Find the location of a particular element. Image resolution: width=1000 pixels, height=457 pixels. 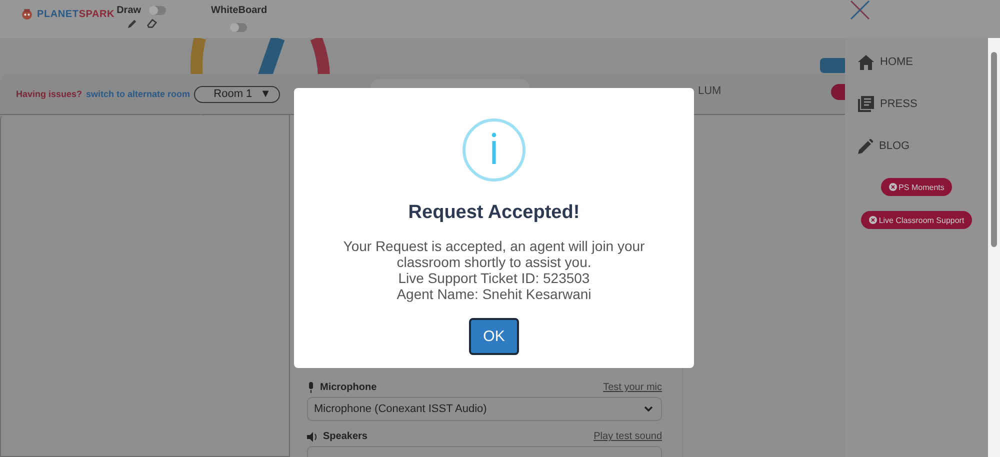

microphone-label: Microphone is located at coordinates (342, 387).